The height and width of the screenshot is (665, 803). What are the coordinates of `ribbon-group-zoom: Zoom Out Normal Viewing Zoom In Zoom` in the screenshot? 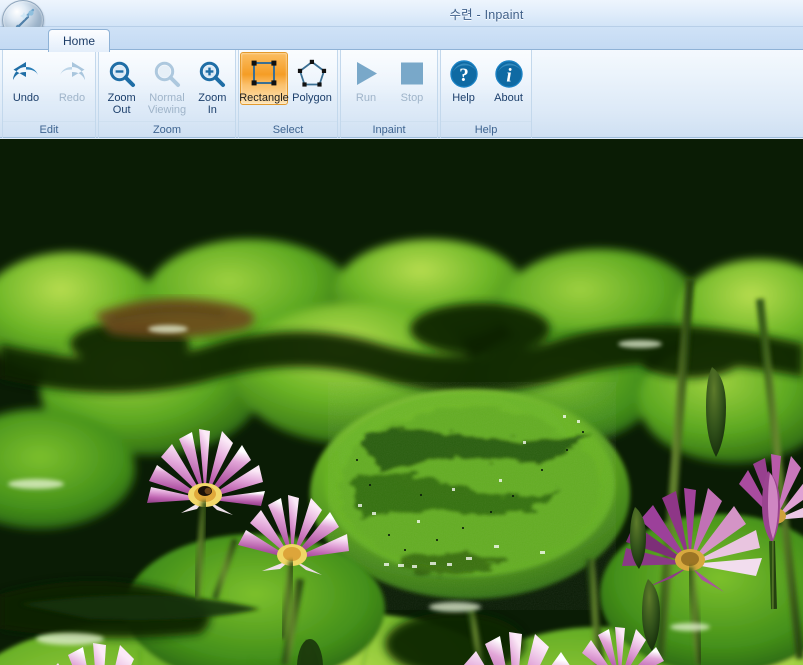 It's located at (167, 94).